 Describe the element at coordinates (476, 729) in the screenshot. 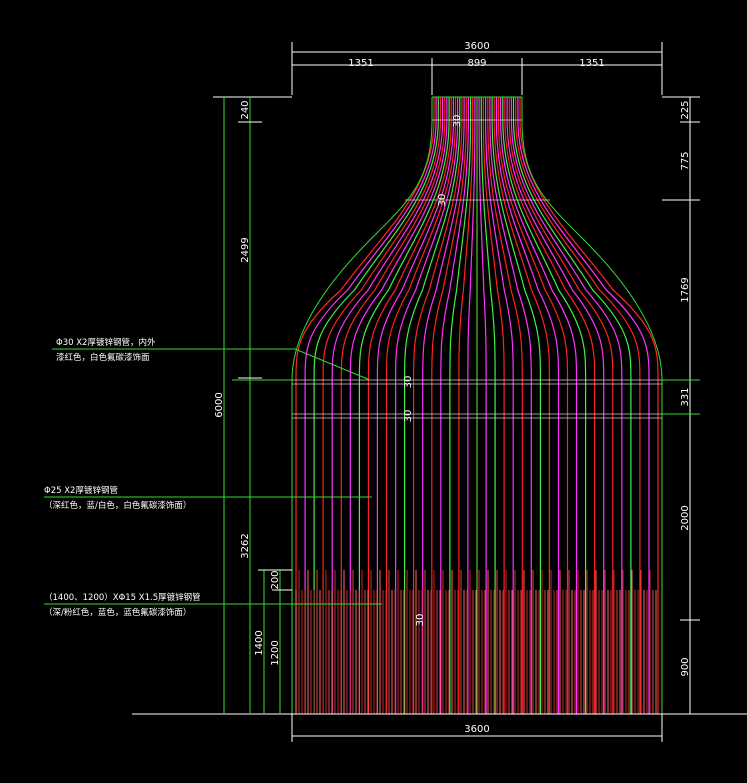

I see `dim-bottom-total: 3600` at that location.